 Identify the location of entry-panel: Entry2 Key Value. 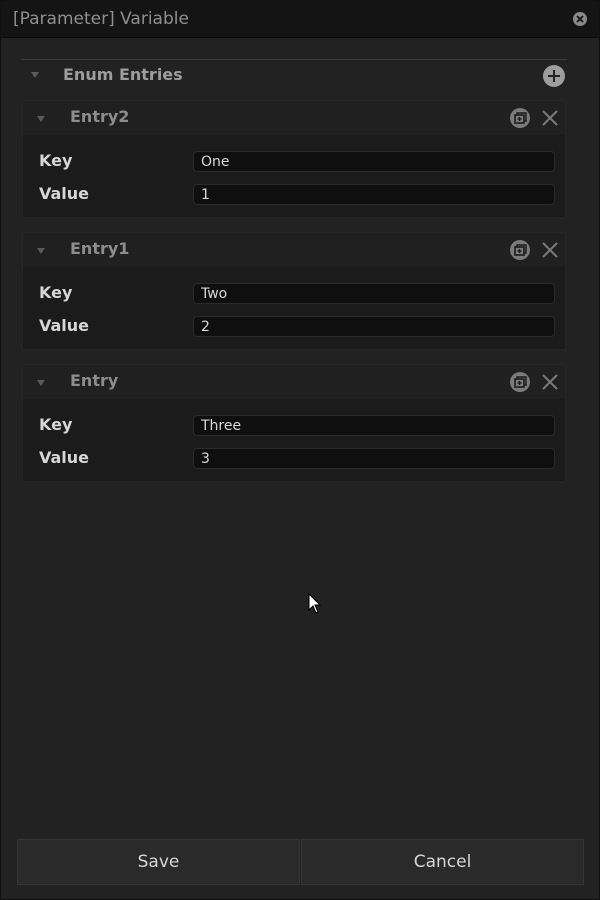
(294, 159).